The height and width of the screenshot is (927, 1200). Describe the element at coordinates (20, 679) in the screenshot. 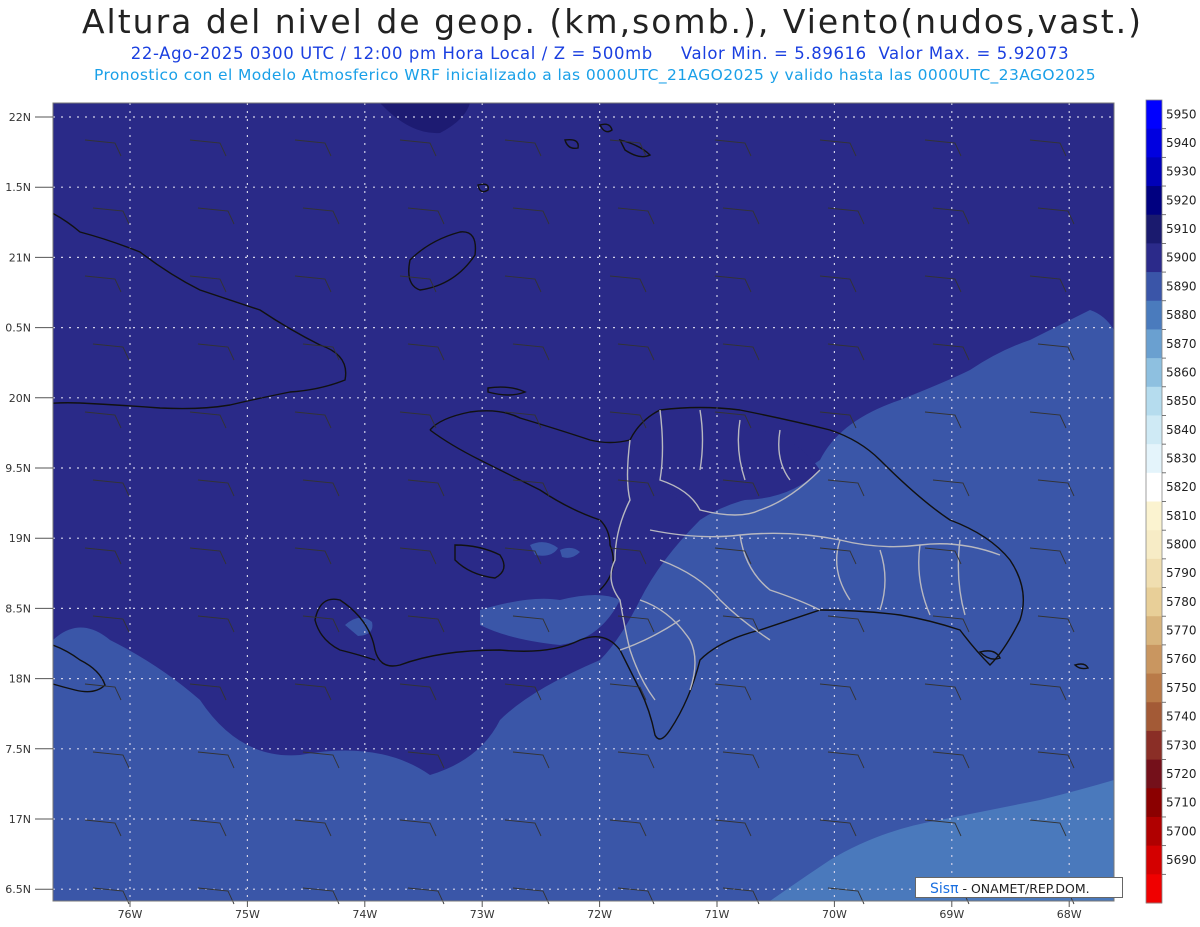

I see `lat-label: 18N` at that location.